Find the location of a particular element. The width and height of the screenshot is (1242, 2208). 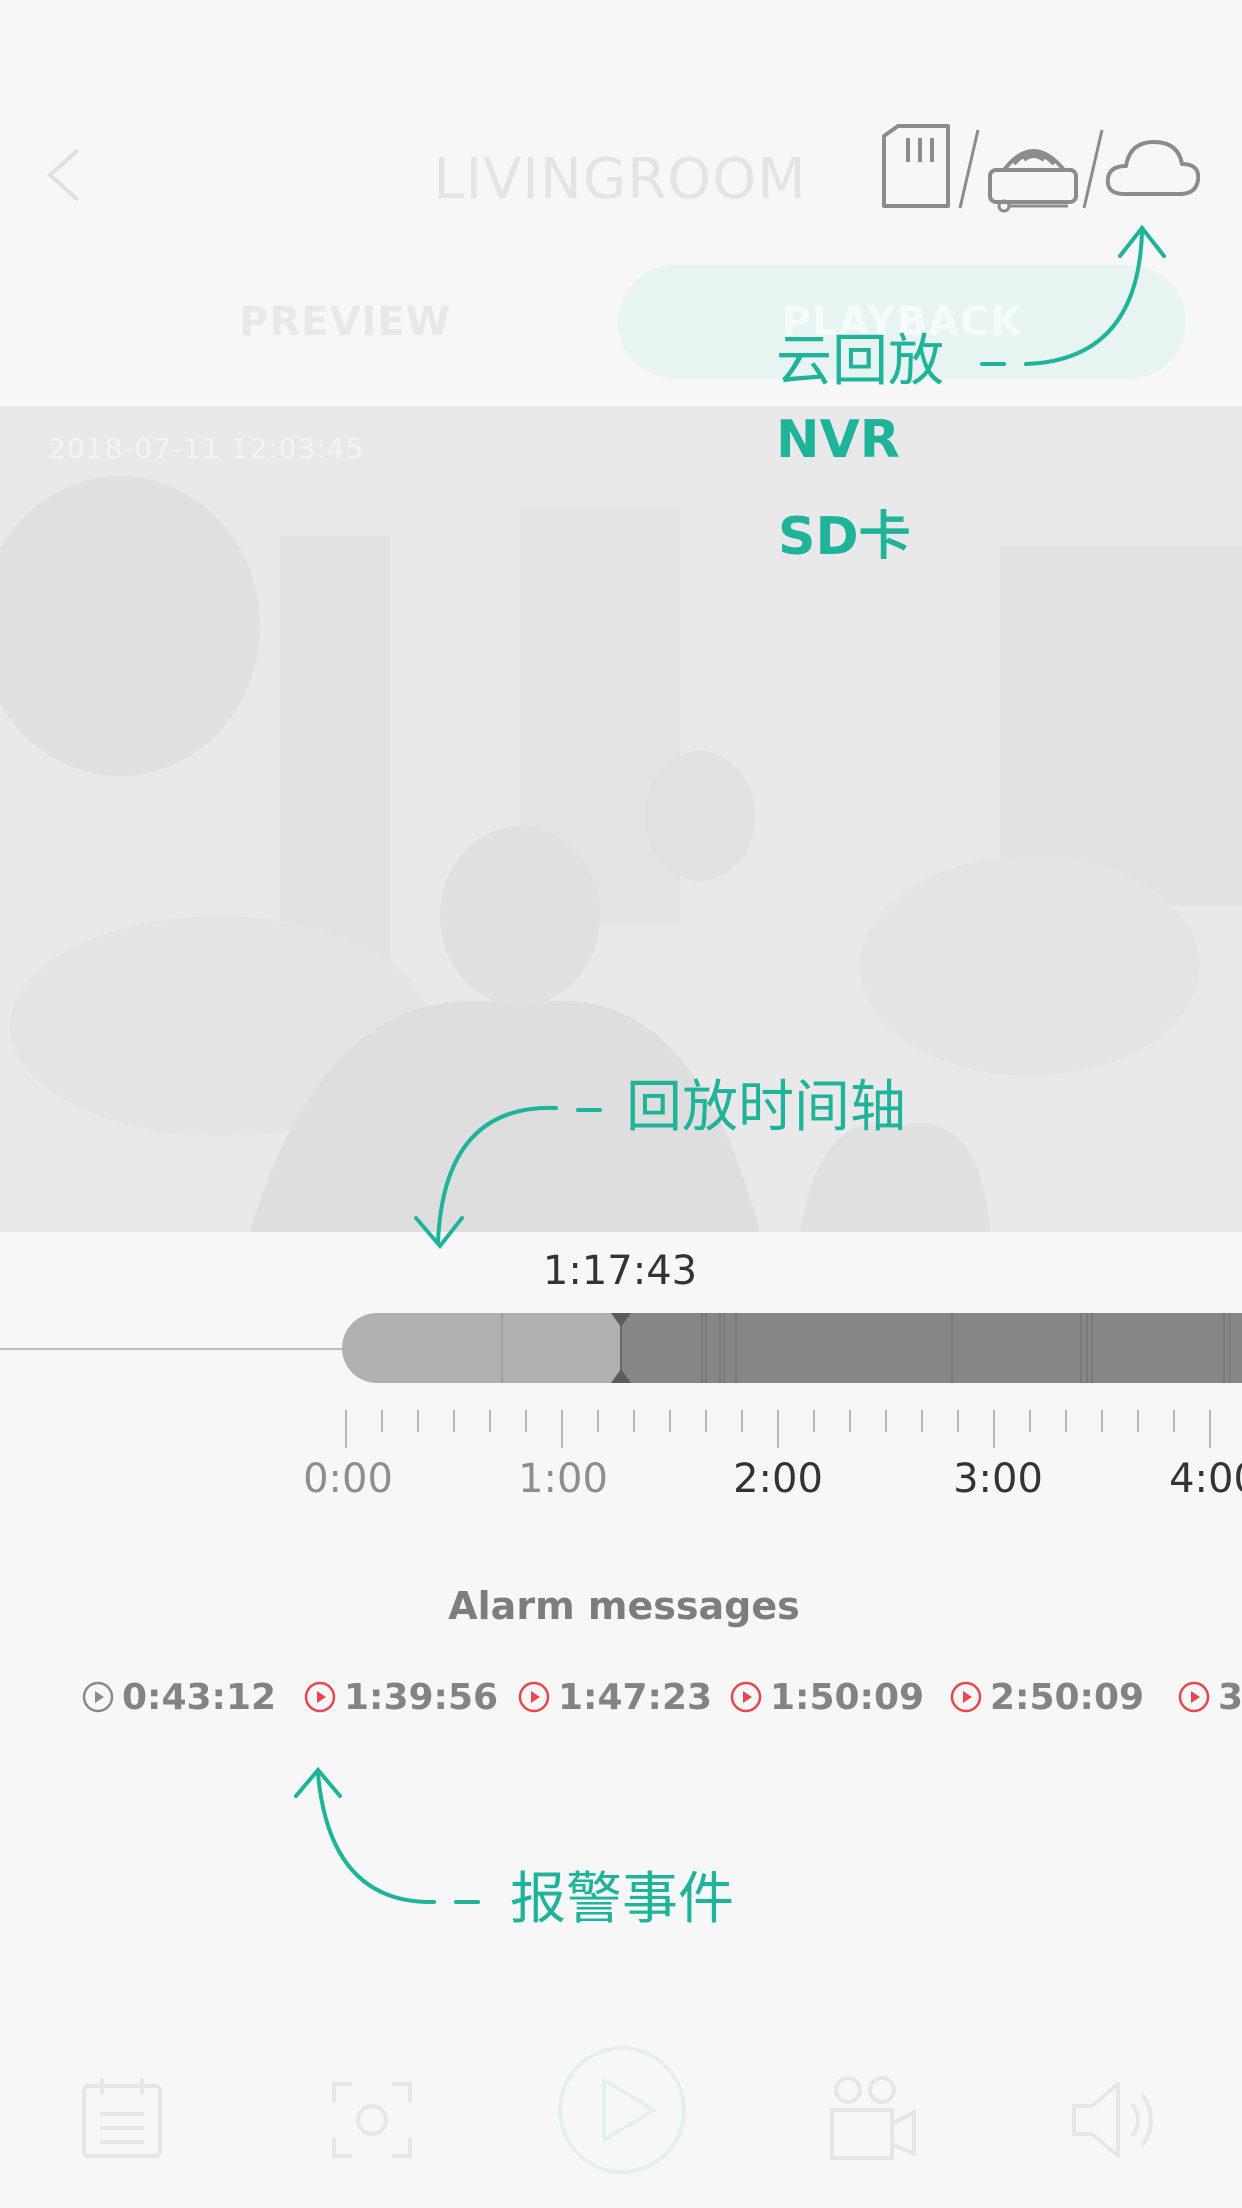

timeline-recorded-segment is located at coordinates (931, 1348).